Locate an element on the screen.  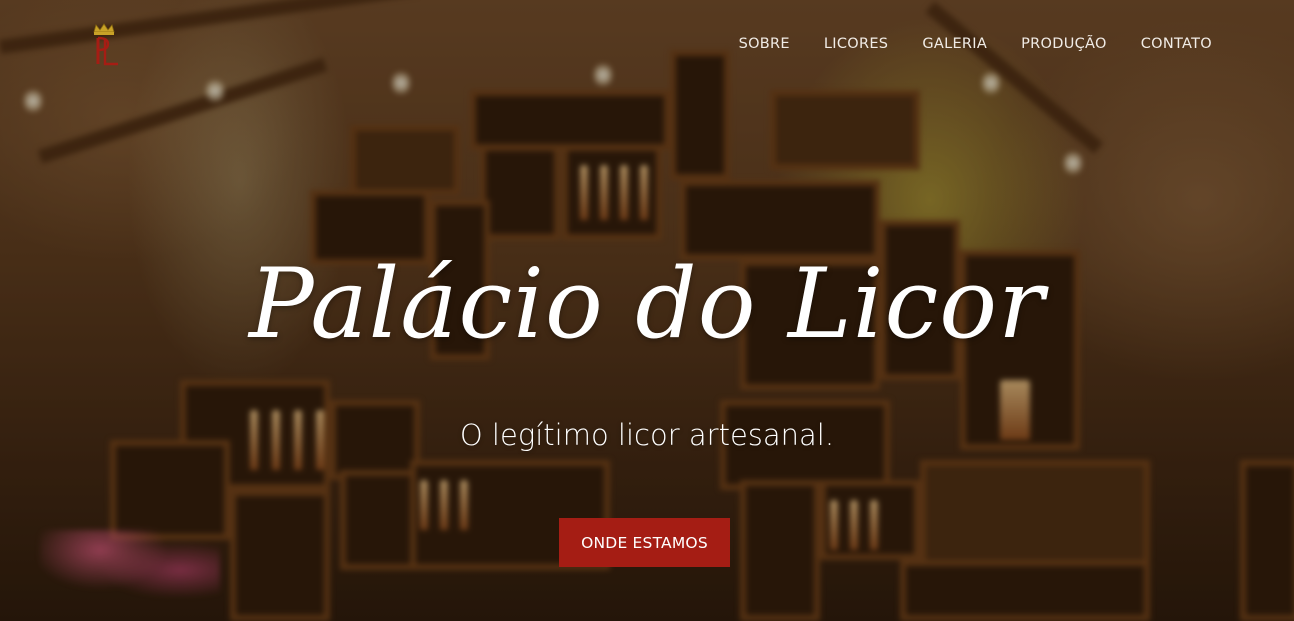
crown-pl-monogram-icon is located at coordinates (105, 44).